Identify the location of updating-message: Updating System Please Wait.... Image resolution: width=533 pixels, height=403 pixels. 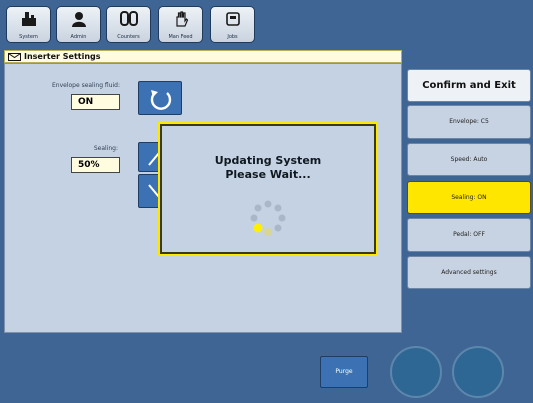
(268, 168).